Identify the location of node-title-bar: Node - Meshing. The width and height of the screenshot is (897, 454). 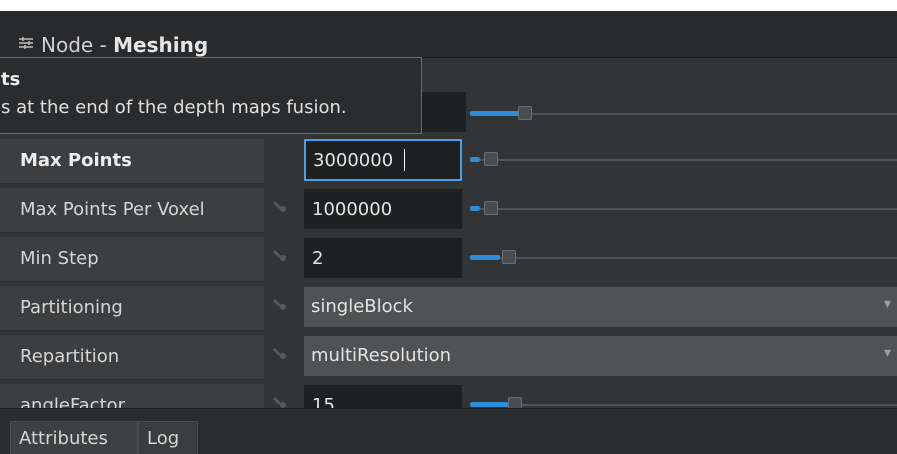
(448, 34).